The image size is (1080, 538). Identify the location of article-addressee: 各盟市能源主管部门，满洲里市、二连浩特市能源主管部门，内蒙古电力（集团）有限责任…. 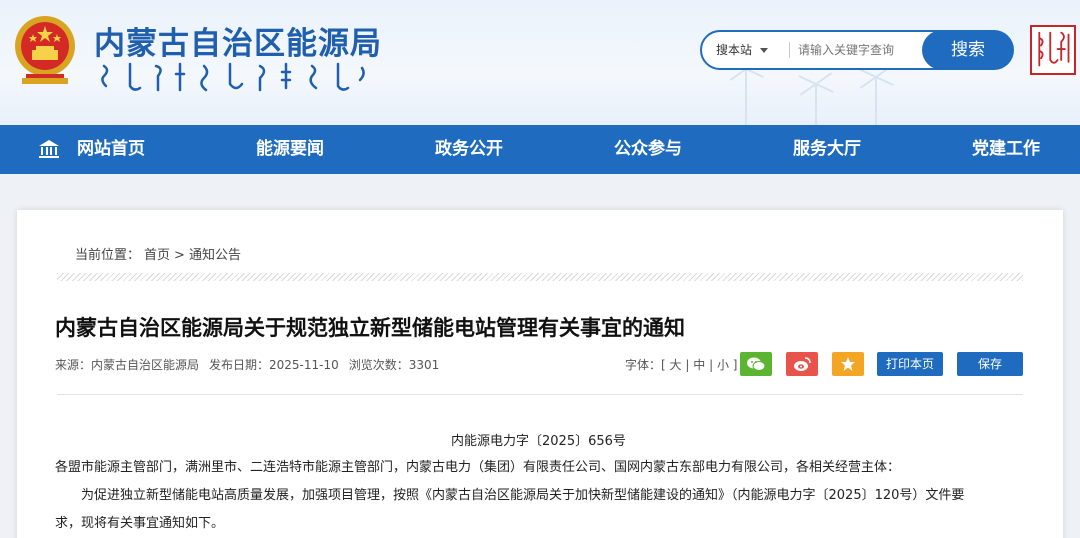
(478, 467).